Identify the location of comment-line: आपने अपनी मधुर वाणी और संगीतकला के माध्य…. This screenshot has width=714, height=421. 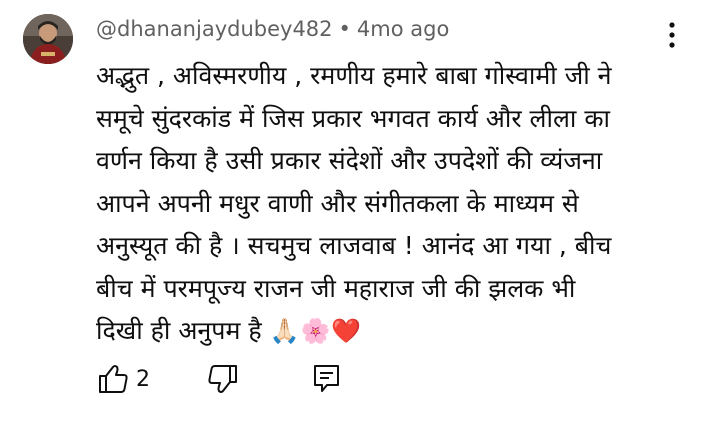
(337, 203).